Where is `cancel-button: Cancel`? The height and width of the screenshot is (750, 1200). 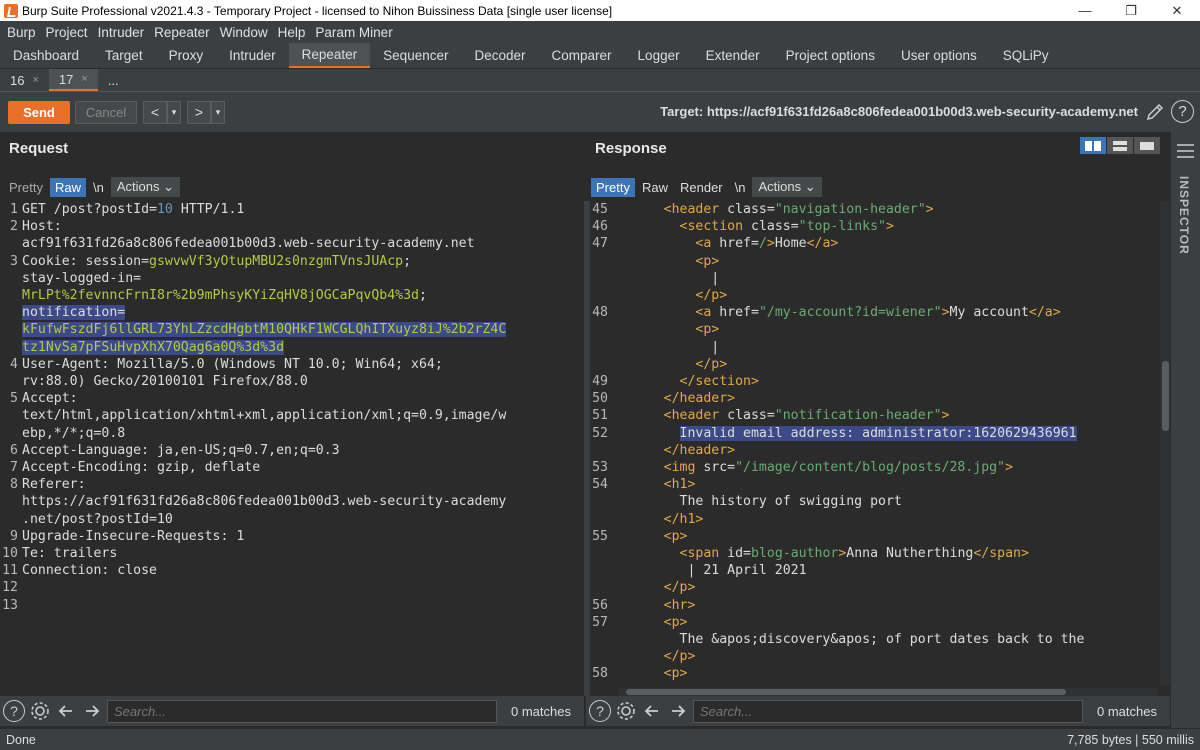 cancel-button: Cancel is located at coordinates (106, 112).